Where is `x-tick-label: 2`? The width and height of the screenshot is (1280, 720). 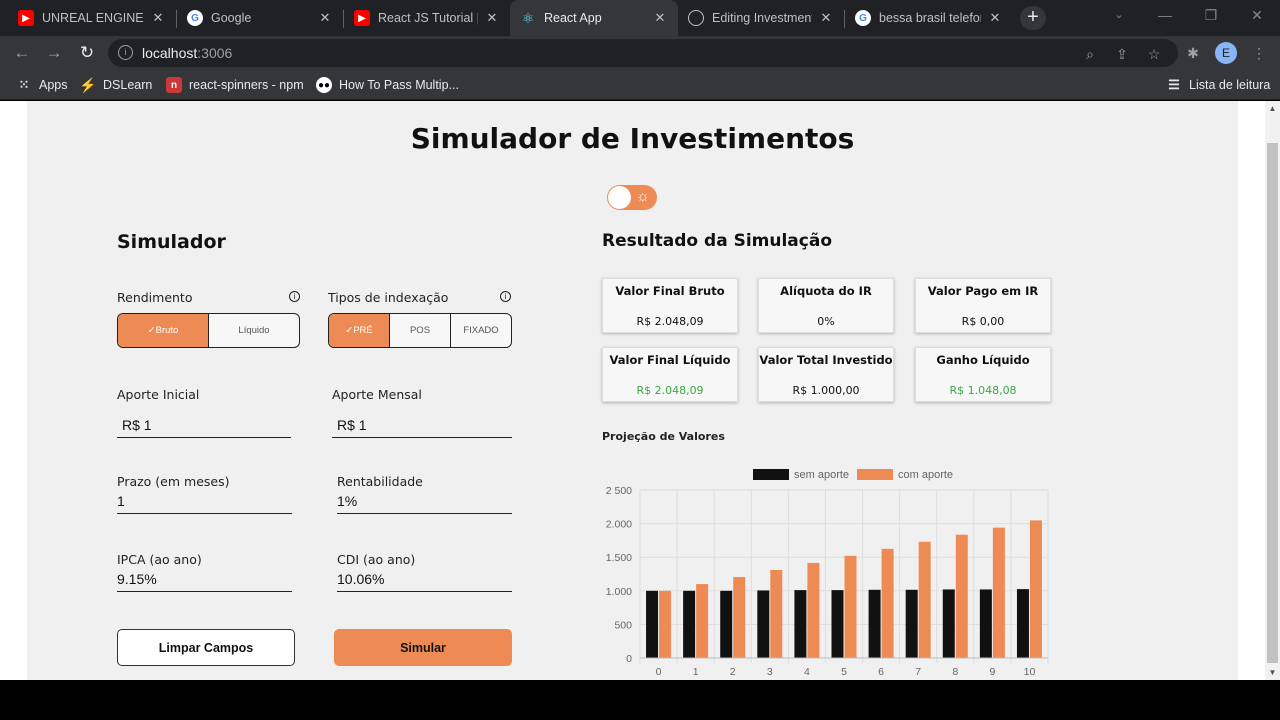
x-tick-label: 2 is located at coordinates (733, 672).